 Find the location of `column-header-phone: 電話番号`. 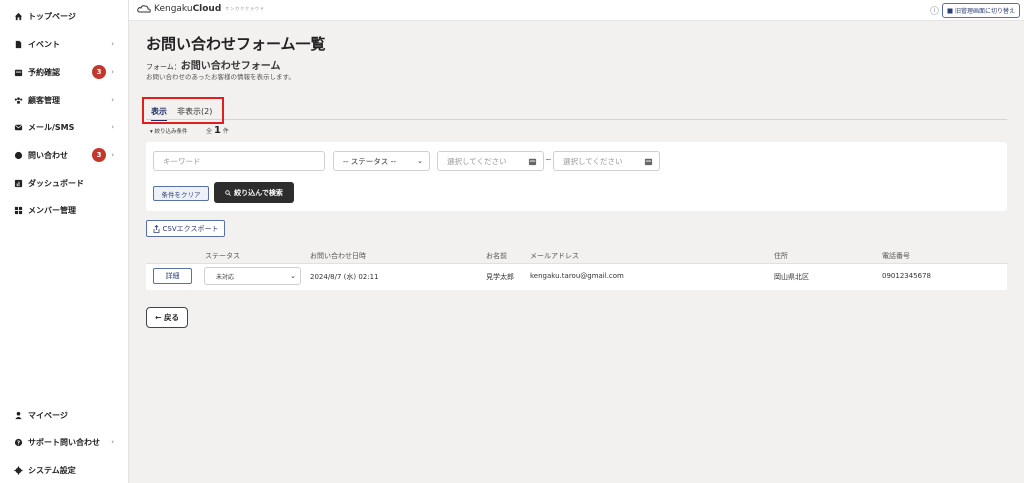

column-header-phone: 電話番号 is located at coordinates (896, 256).